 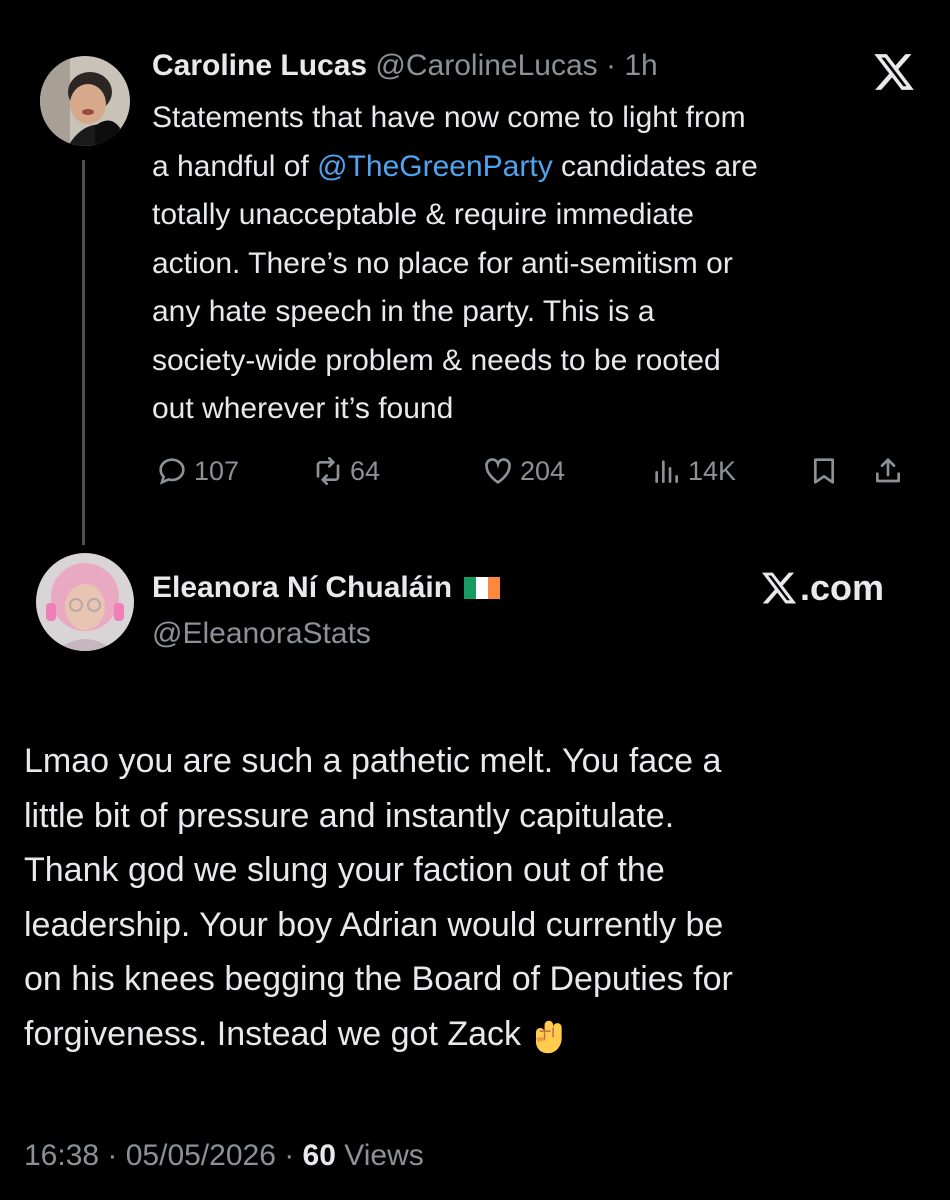 I want to click on avatar-eleanora-image, so click(x=85, y=602).